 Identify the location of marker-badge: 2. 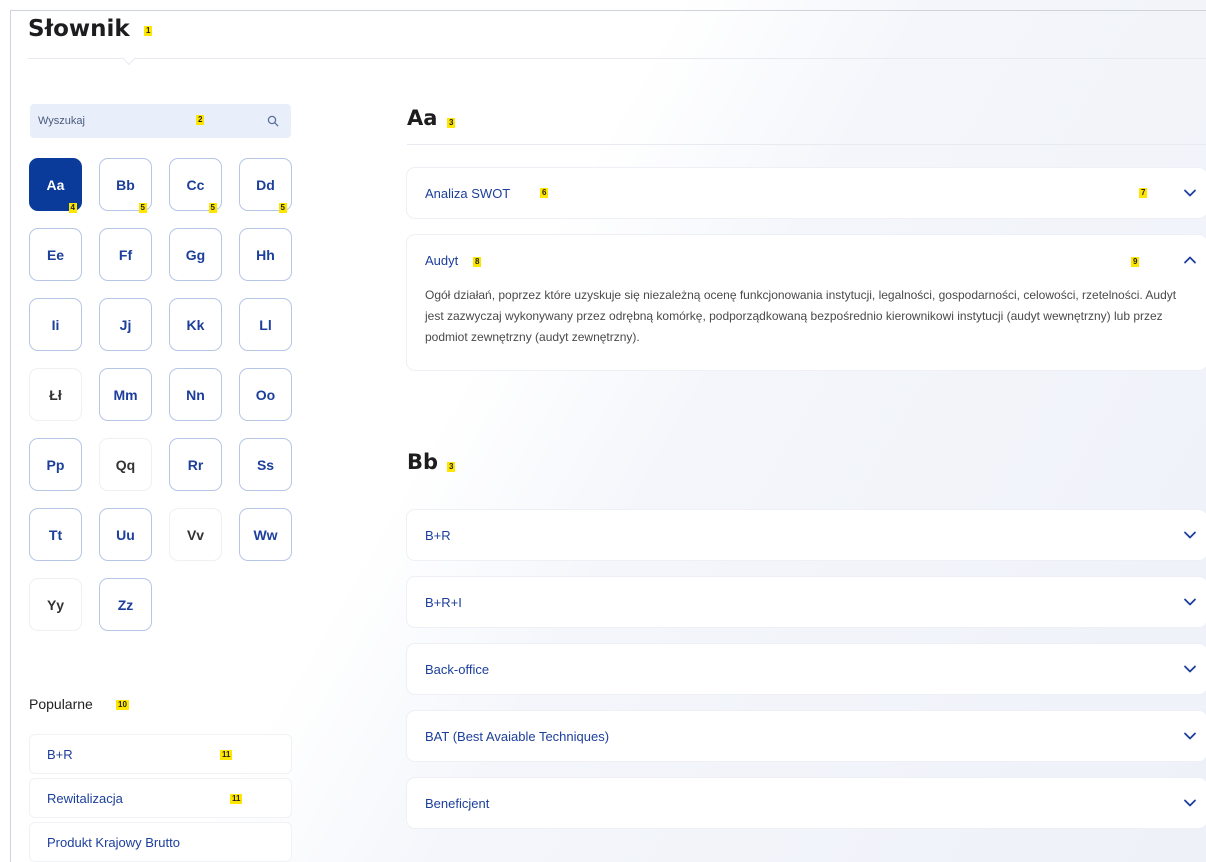
(200, 120).